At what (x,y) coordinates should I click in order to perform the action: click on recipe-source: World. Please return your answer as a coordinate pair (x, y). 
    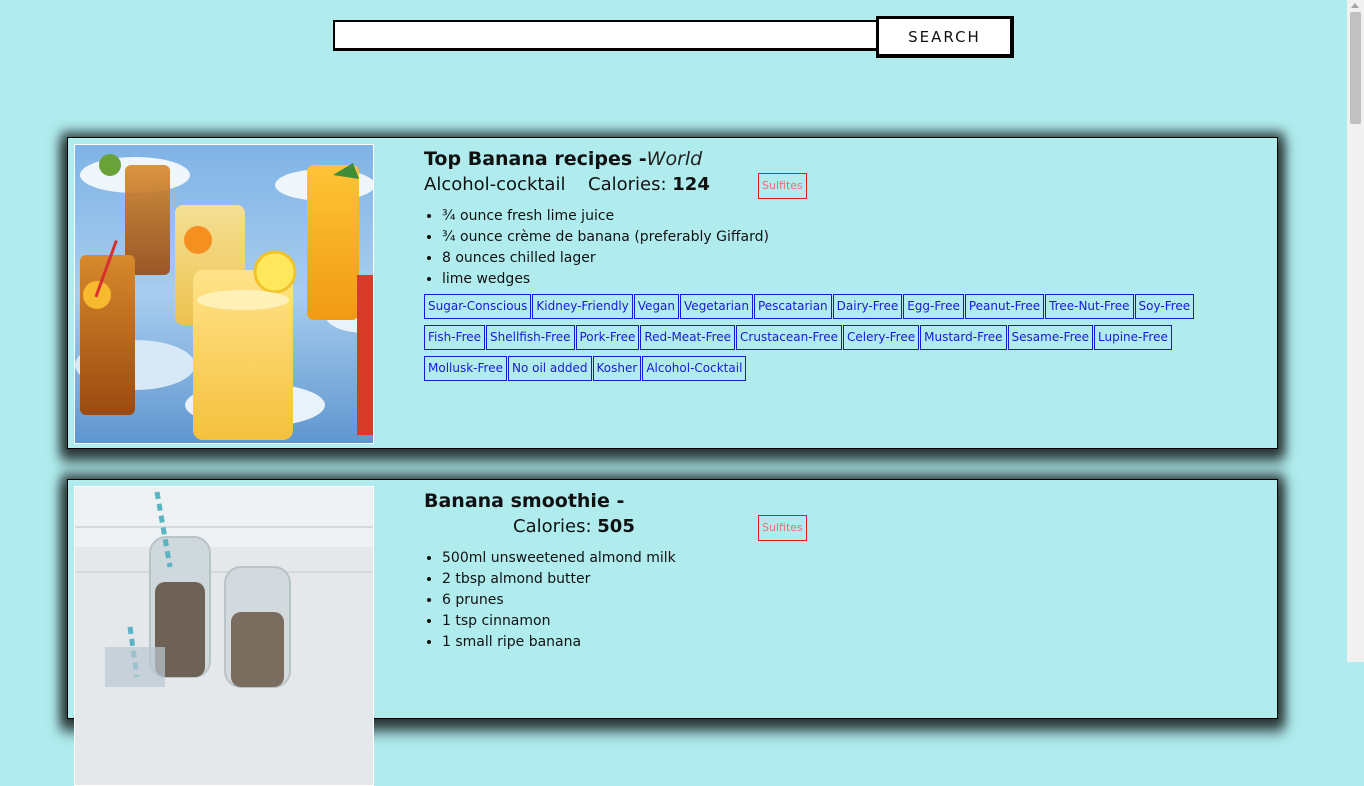
    Looking at the image, I should click on (674, 159).